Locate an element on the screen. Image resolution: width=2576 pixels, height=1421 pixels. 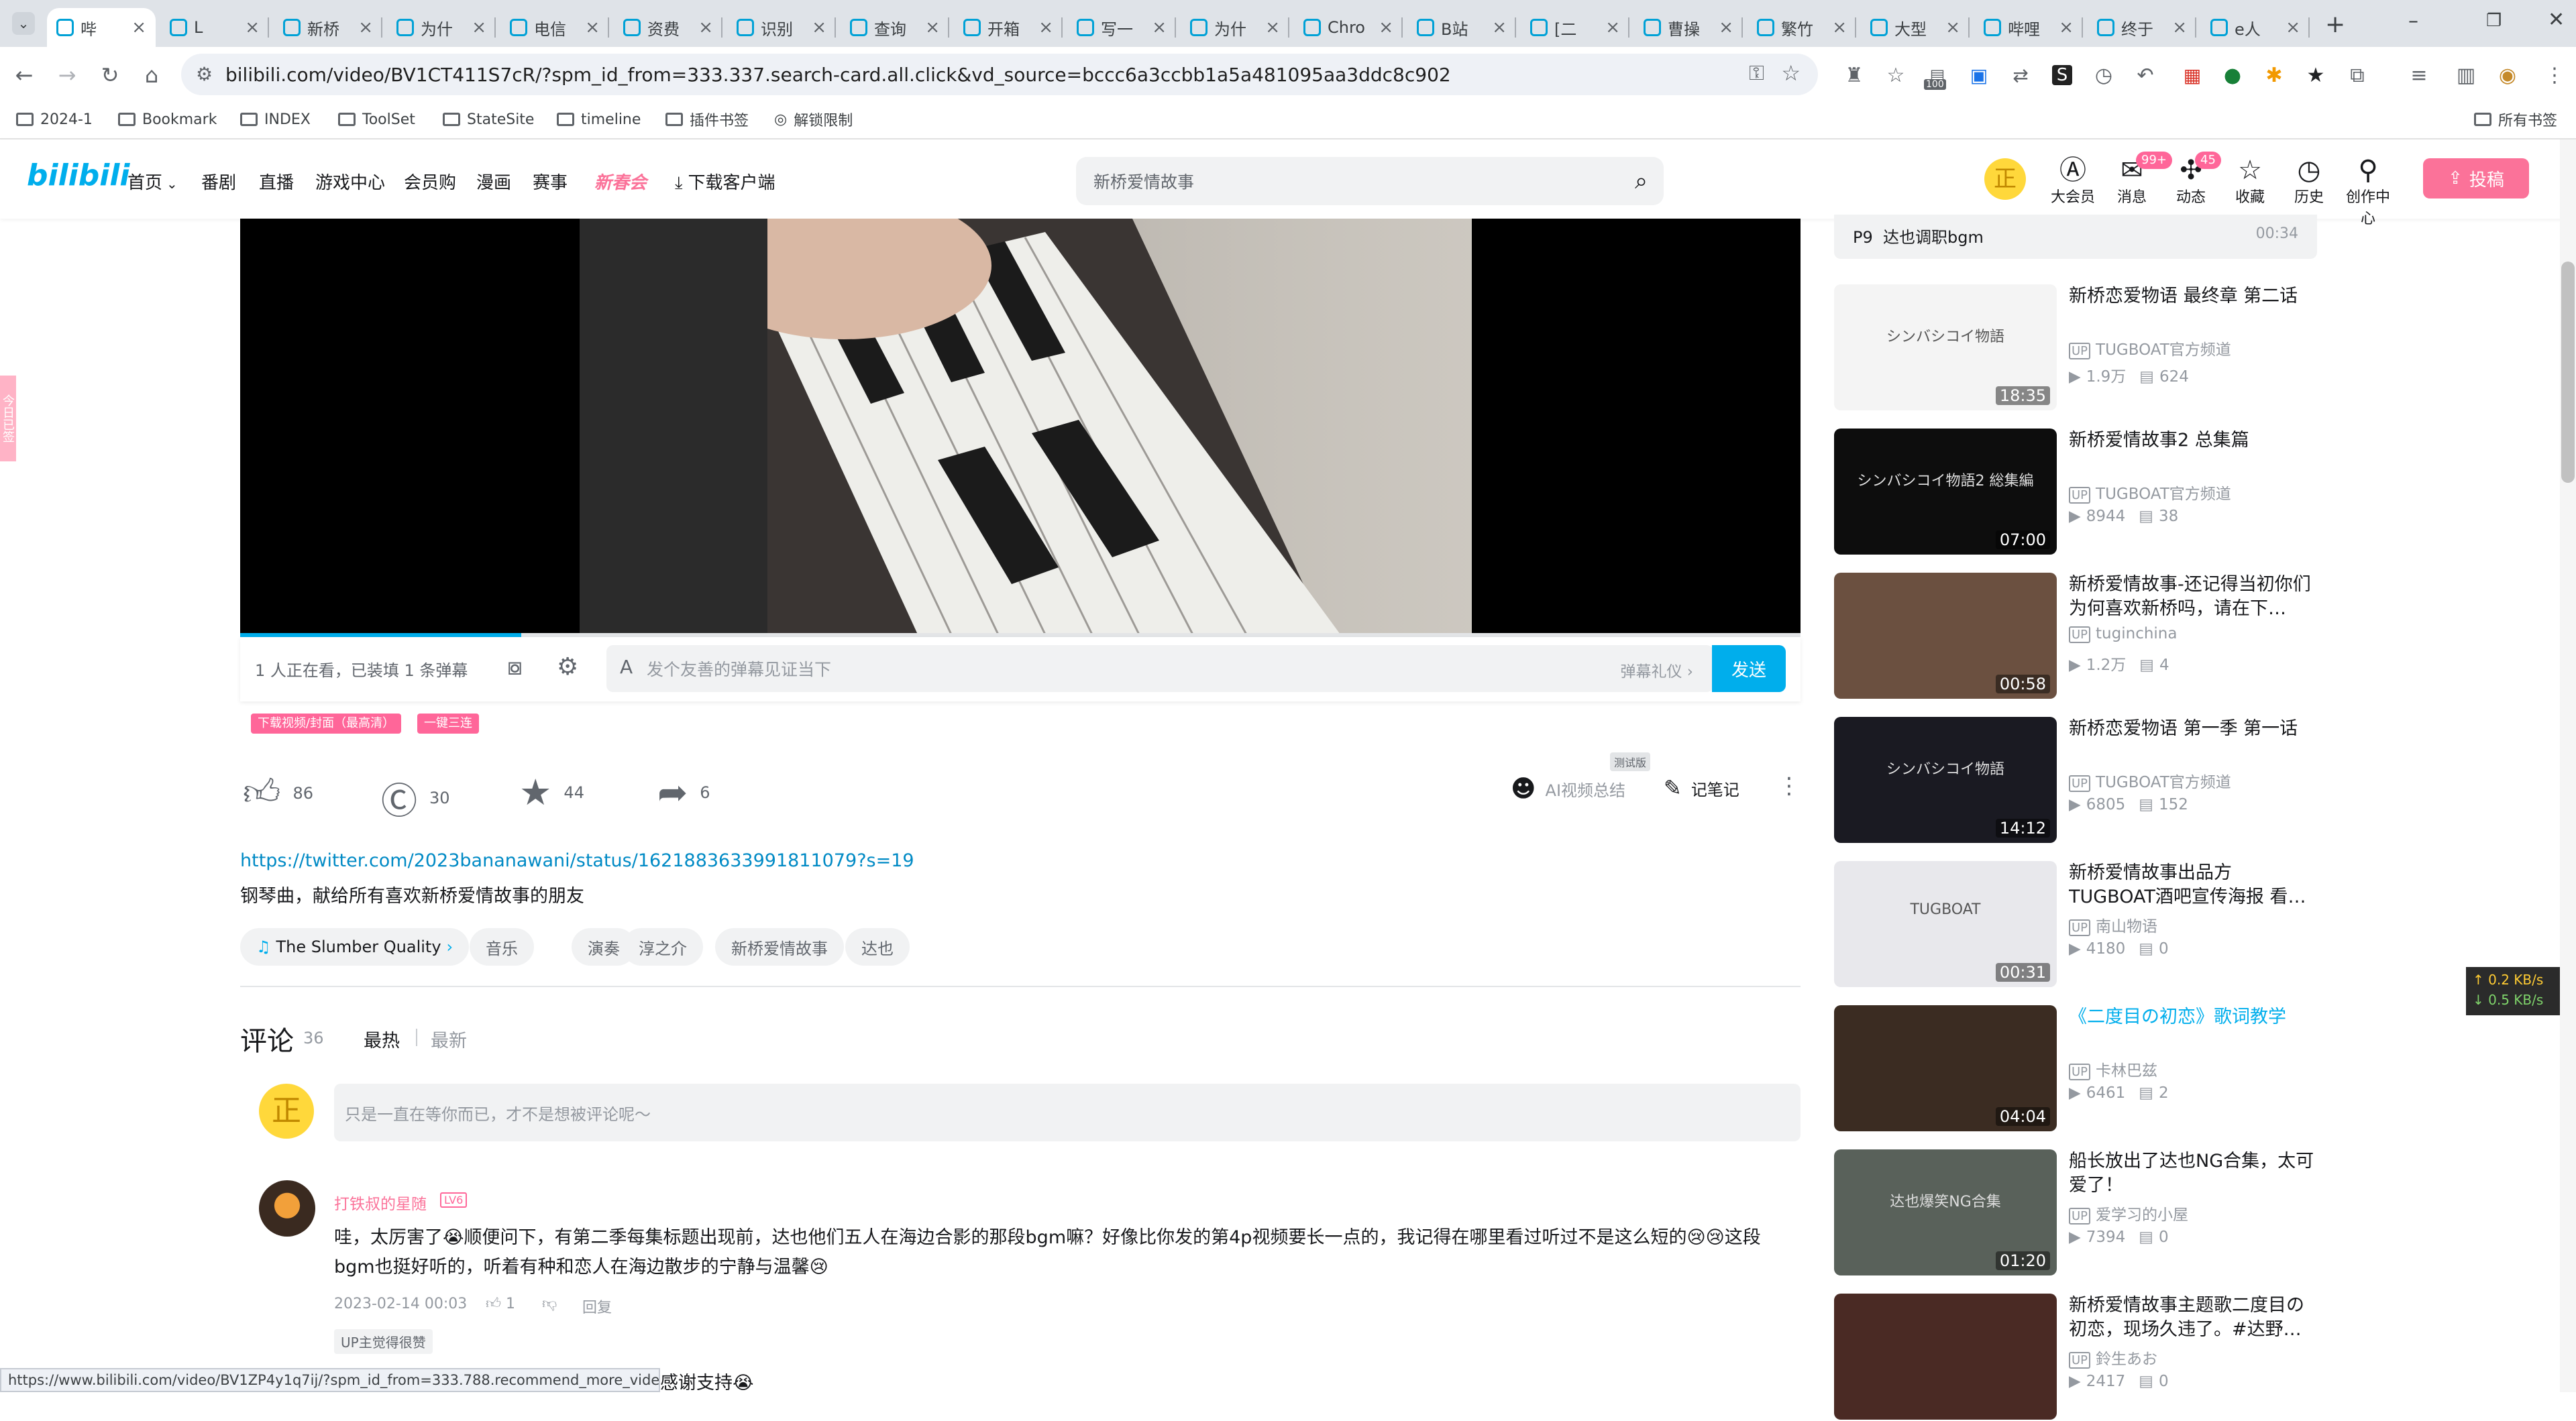
scrollbar-thumb is located at coordinates (2568, 373).